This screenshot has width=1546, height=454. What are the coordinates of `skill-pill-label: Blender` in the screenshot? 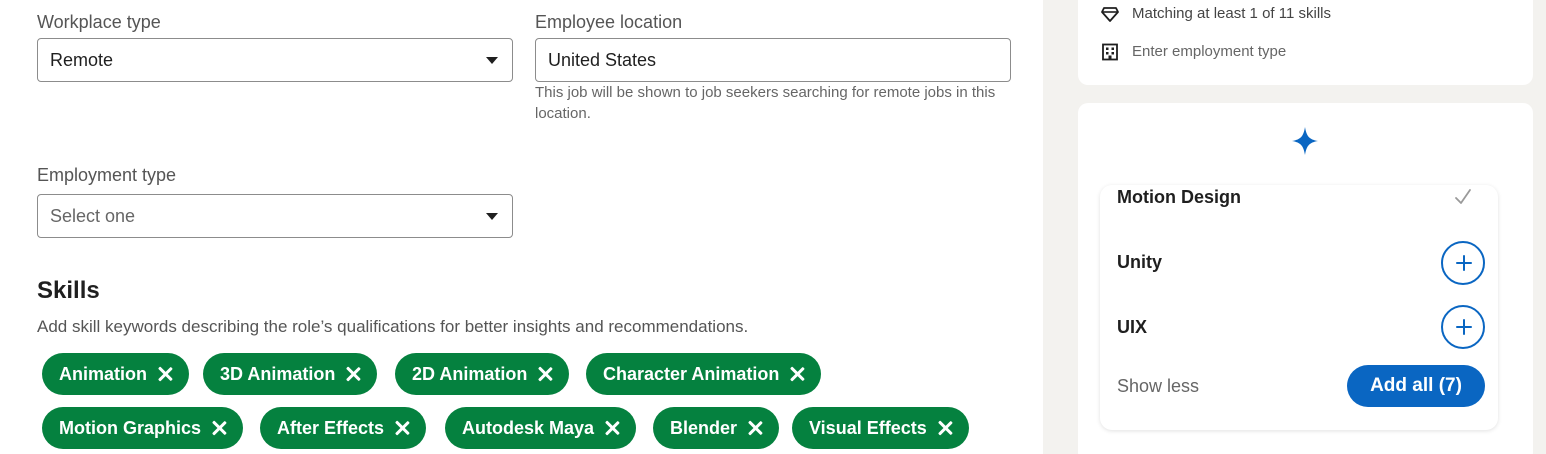 It's located at (704, 427).